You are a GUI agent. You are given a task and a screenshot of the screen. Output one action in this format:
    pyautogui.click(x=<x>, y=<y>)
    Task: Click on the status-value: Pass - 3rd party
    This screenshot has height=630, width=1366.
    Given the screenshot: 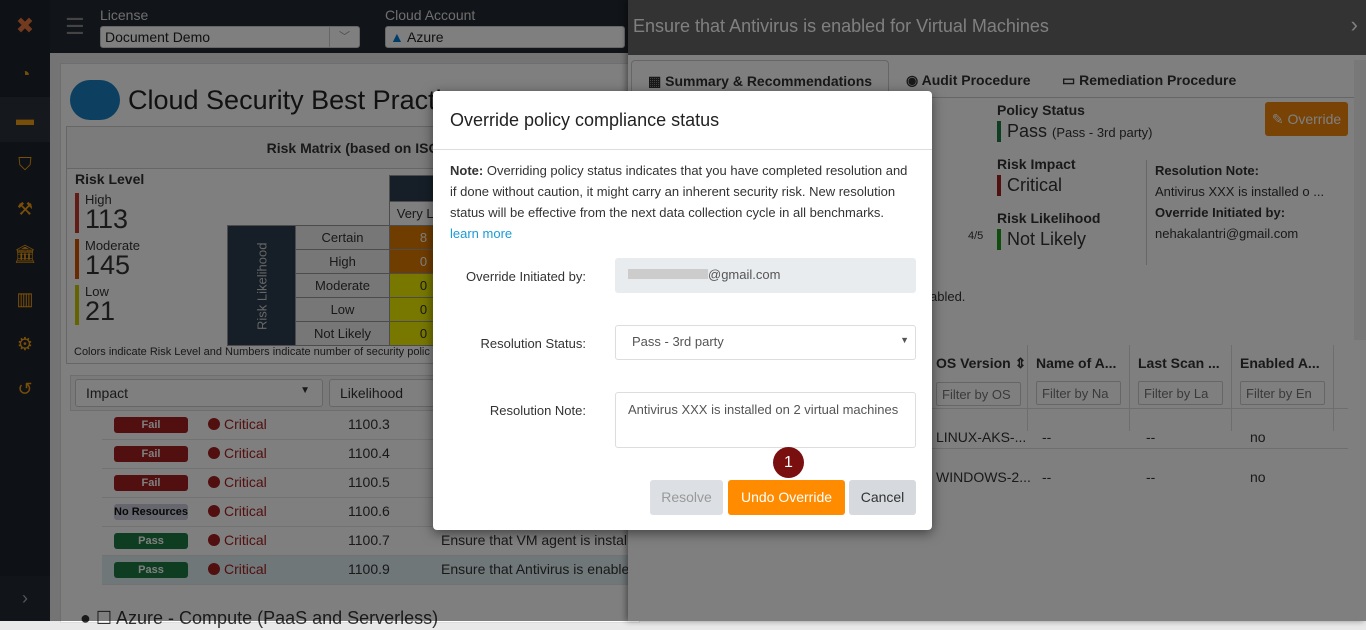 What is the action you would take?
    pyautogui.click(x=678, y=341)
    